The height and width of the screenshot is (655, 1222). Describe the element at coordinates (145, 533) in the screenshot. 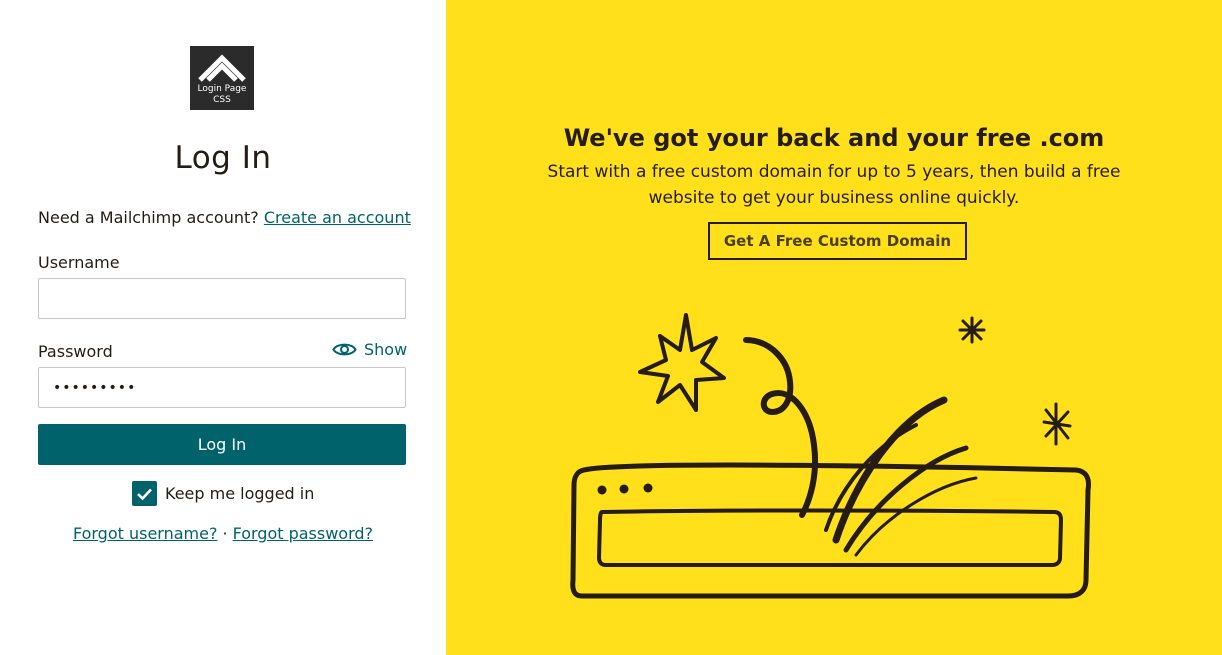

I see `forgot-username-link: Forgot username?` at that location.